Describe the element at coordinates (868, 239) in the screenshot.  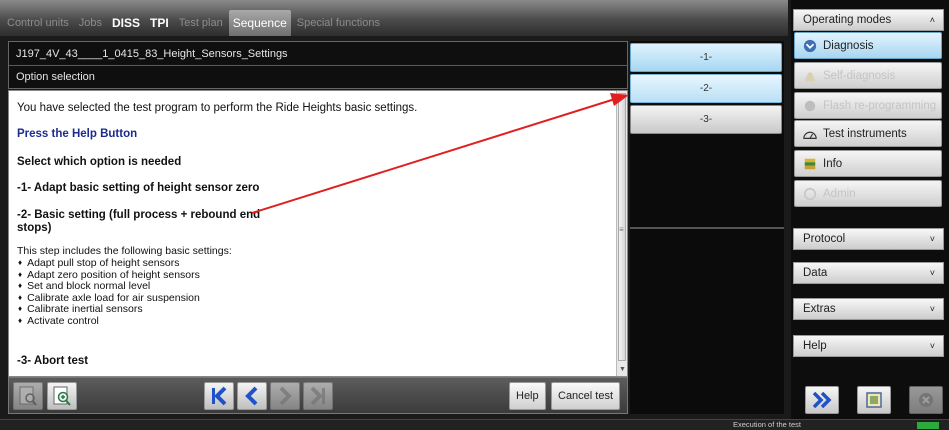
I see `section-protocol: Protocol ˅` at that location.